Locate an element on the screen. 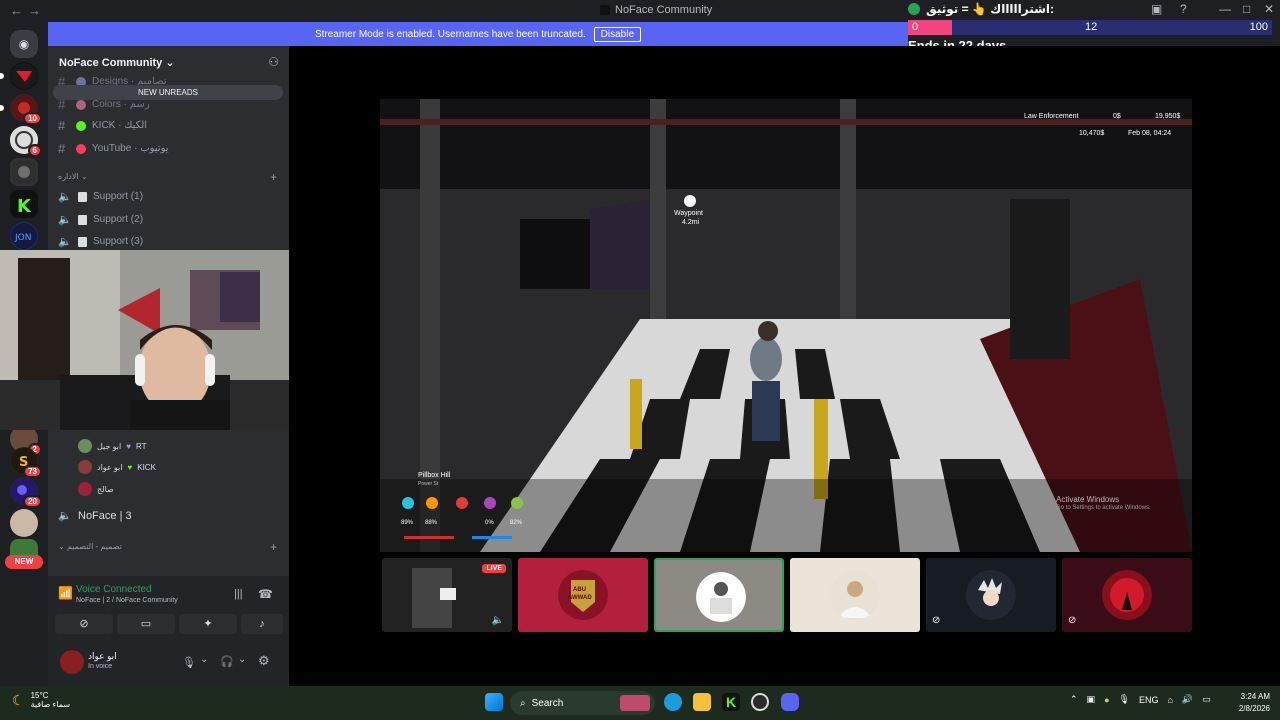 The width and height of the screenshot is (1280, 720). disable-button: Disable is located at coordinates (617, 34).